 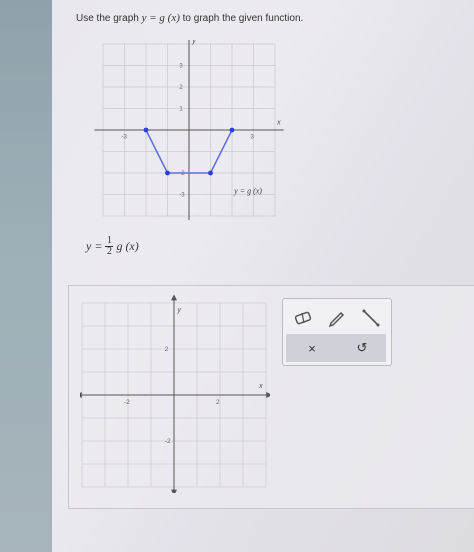 What do you see at coordinates (125, 138) in the screenshot?
I see `x-tick-label: -3` at bounding box center [125, 138].